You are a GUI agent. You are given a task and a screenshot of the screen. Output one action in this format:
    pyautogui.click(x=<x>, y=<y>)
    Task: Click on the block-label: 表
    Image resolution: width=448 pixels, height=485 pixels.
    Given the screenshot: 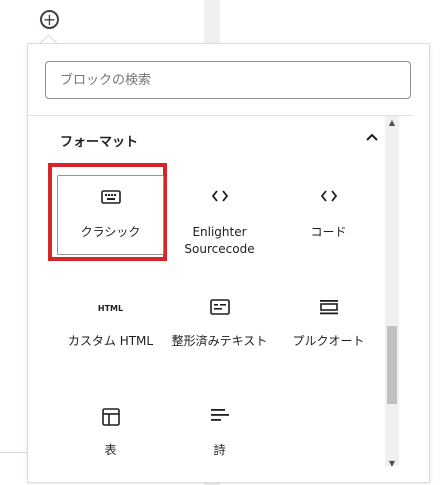 What is the action you would take?
    pyautogui.click(x=110, y=450)
    